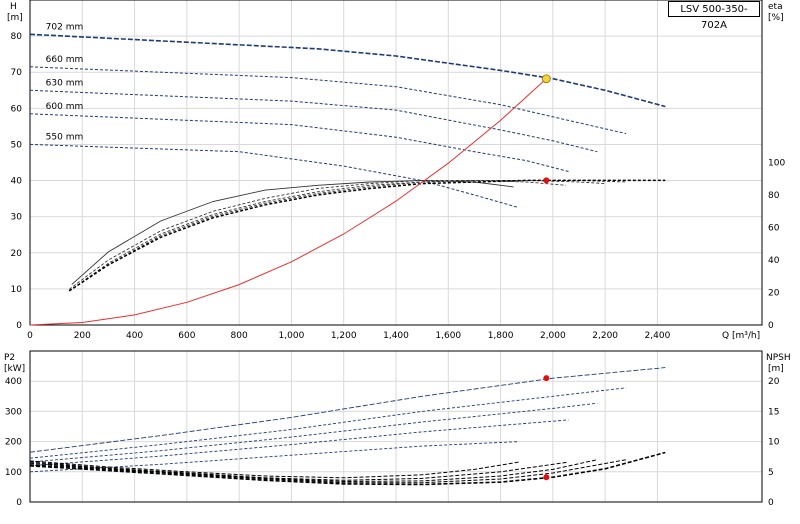 The width and height of the screenshot is (800, 524). What do you see at coordinates (17, 37) in the screenshot?
I see `head-tick-label: 80` at bounding box center [17, 37].